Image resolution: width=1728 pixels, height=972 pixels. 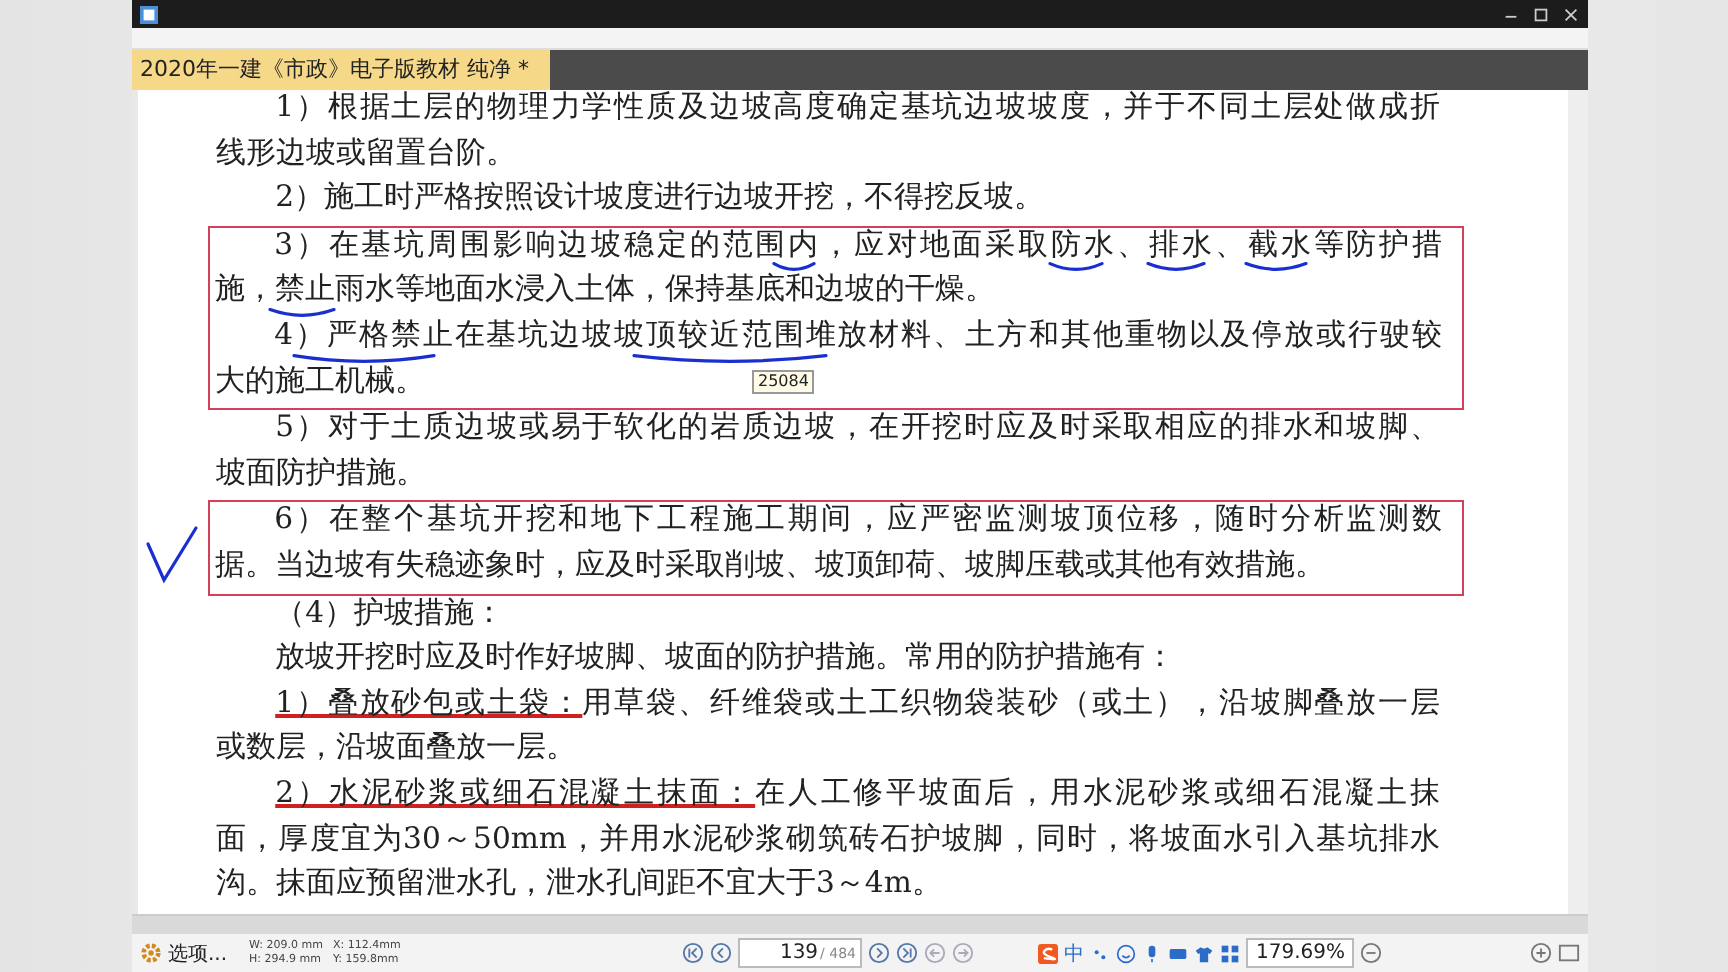 What do you see at coordinates (171, 553) in the screenshot?
I see `pen-check-mark` at bounding box center [171, 553].